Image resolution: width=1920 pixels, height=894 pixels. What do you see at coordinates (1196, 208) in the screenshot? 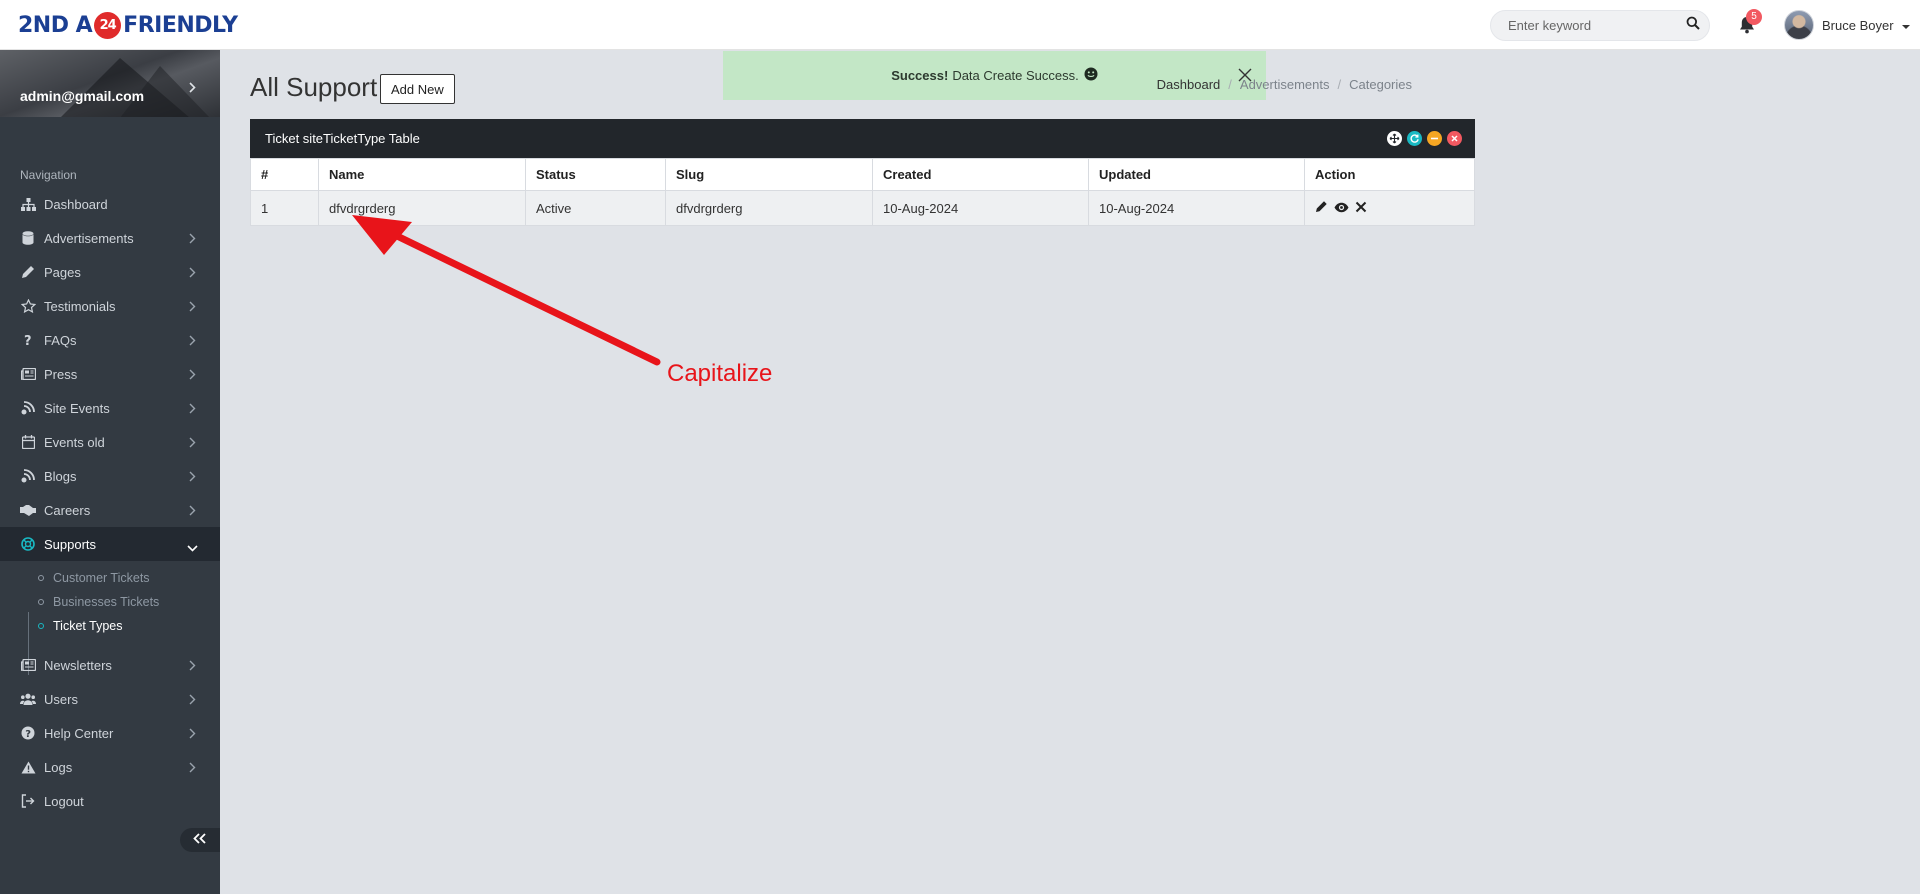
I see `cell-updated: 10-Aug-2024` at bounding box center [1196, 208].